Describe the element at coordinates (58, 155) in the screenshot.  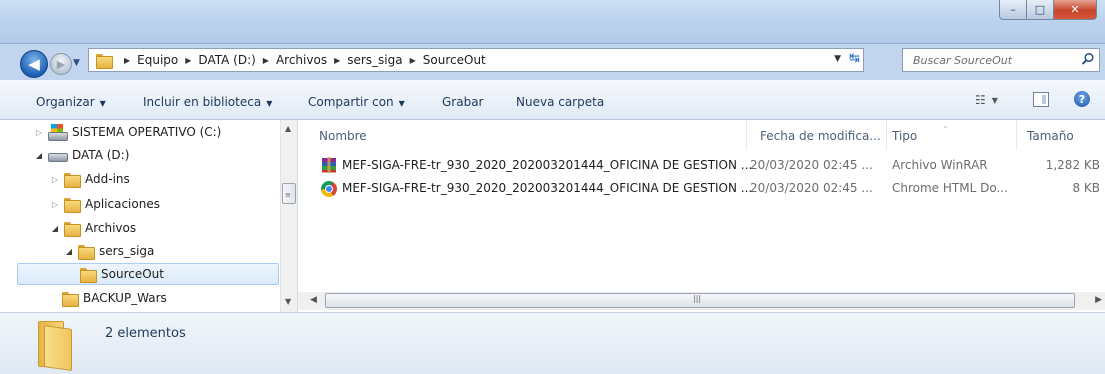
I see `drive-icon` at that location.